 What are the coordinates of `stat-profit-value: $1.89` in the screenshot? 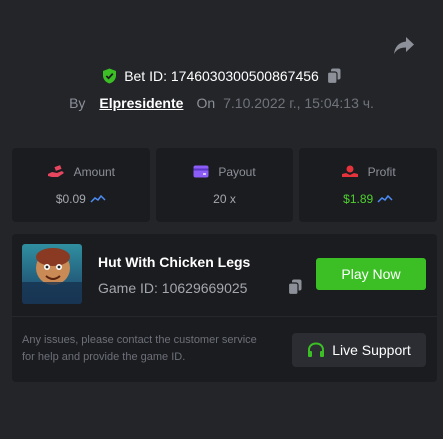 It's located at (358, 198).